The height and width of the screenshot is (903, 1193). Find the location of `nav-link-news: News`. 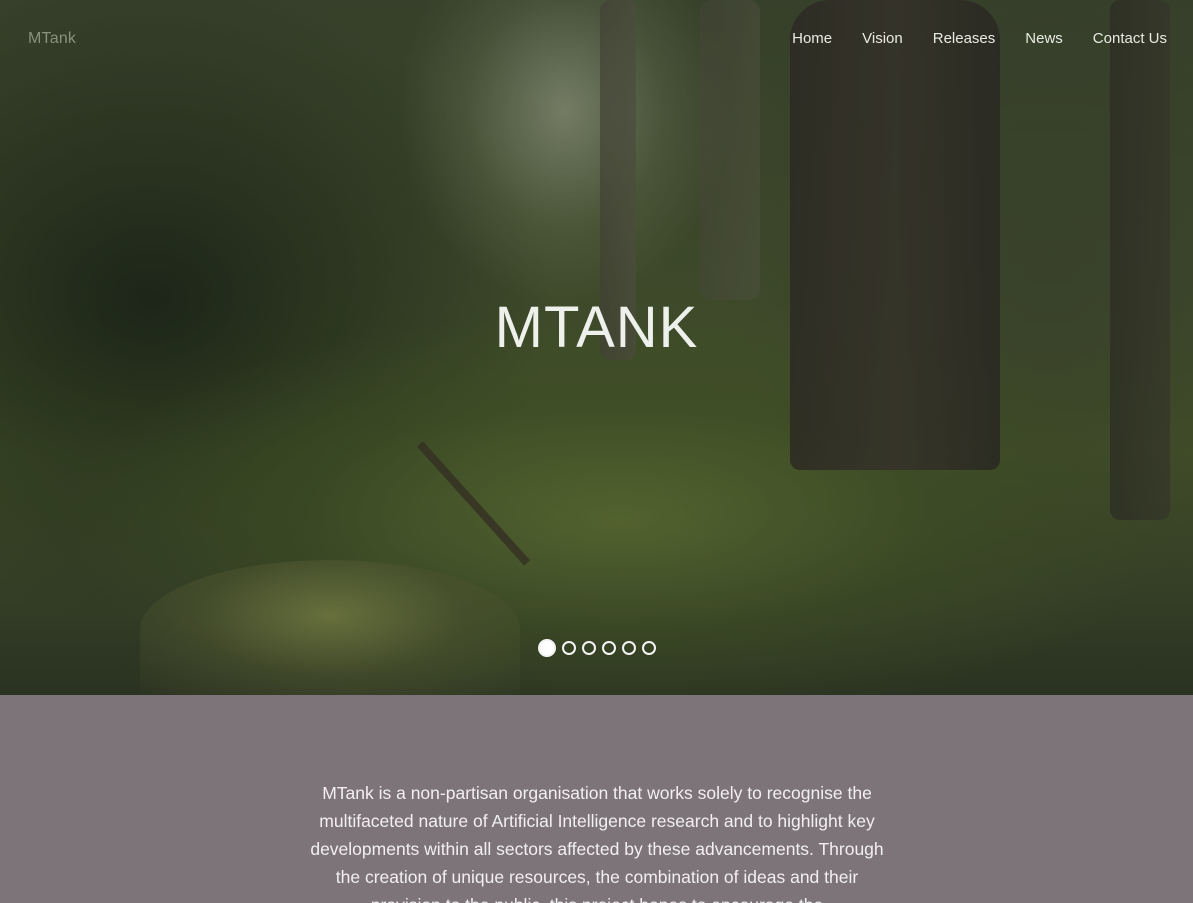

nav-link-news: News is located at coordinates (1044, 38).